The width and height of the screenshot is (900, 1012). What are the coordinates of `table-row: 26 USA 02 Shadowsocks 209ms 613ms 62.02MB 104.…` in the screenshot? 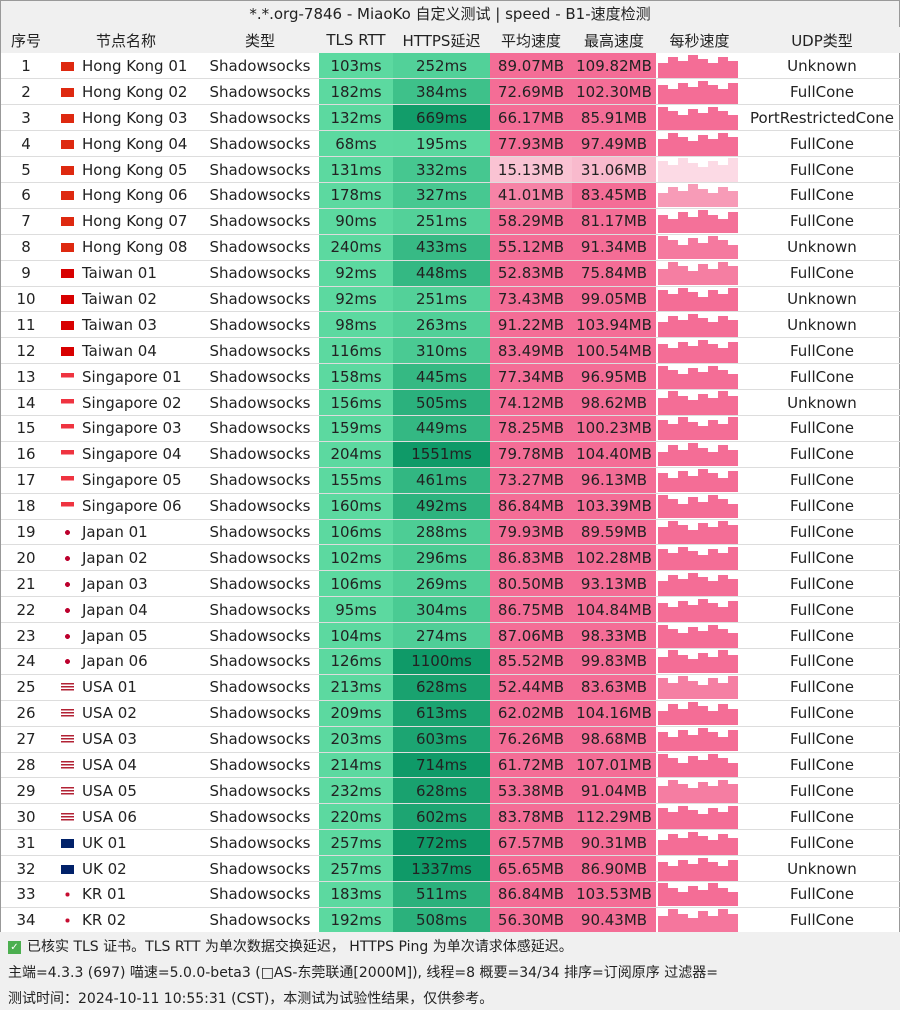 It's located at (450, 713).